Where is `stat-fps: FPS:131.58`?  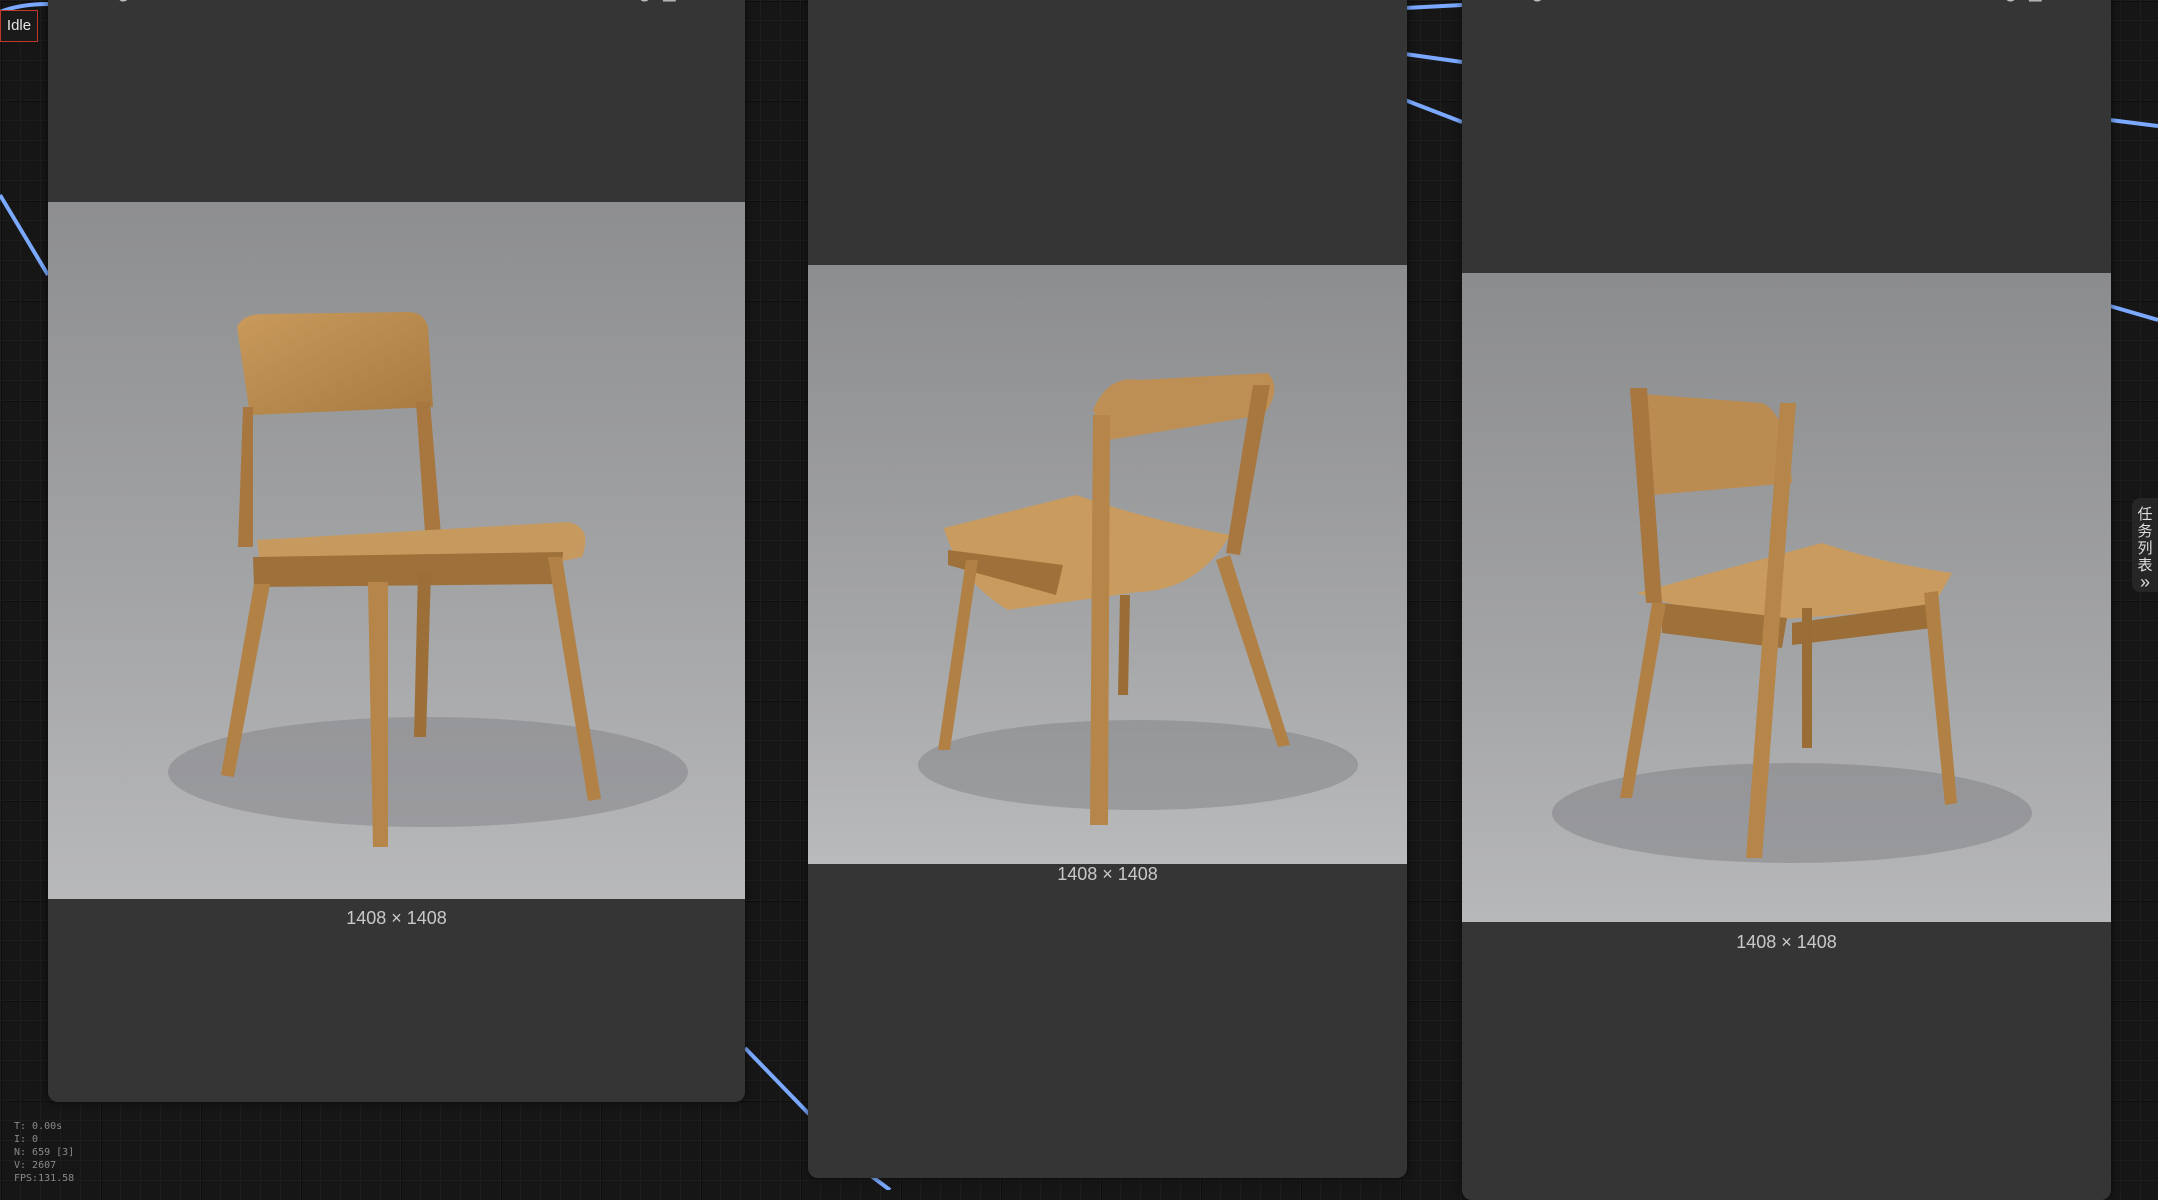 stat-fps: FPS:131.58 is located at coordinates (44, 1178).